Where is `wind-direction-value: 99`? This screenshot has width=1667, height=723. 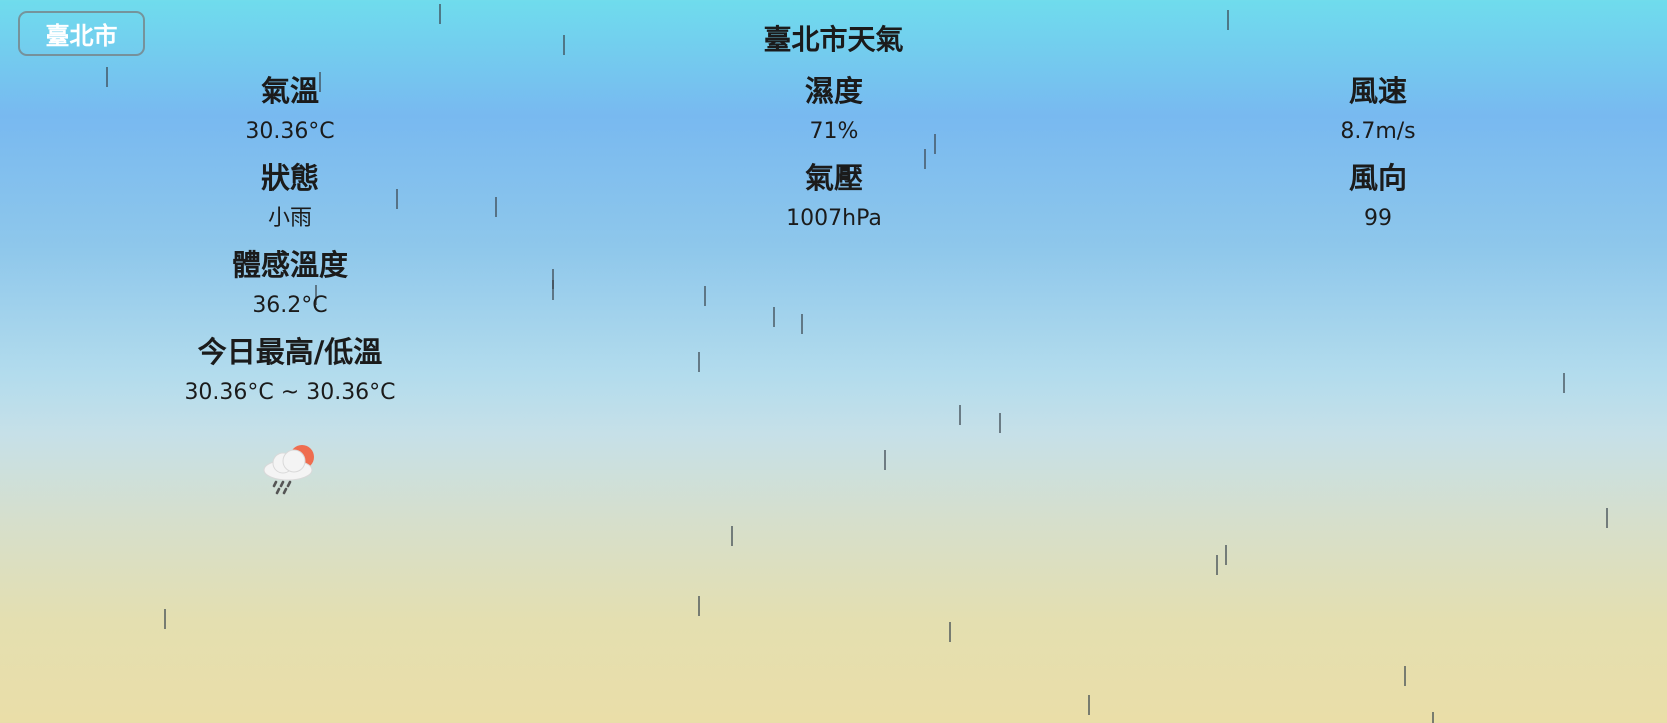 wind-direction-value: 99 is located at coordinates (1378, 218).